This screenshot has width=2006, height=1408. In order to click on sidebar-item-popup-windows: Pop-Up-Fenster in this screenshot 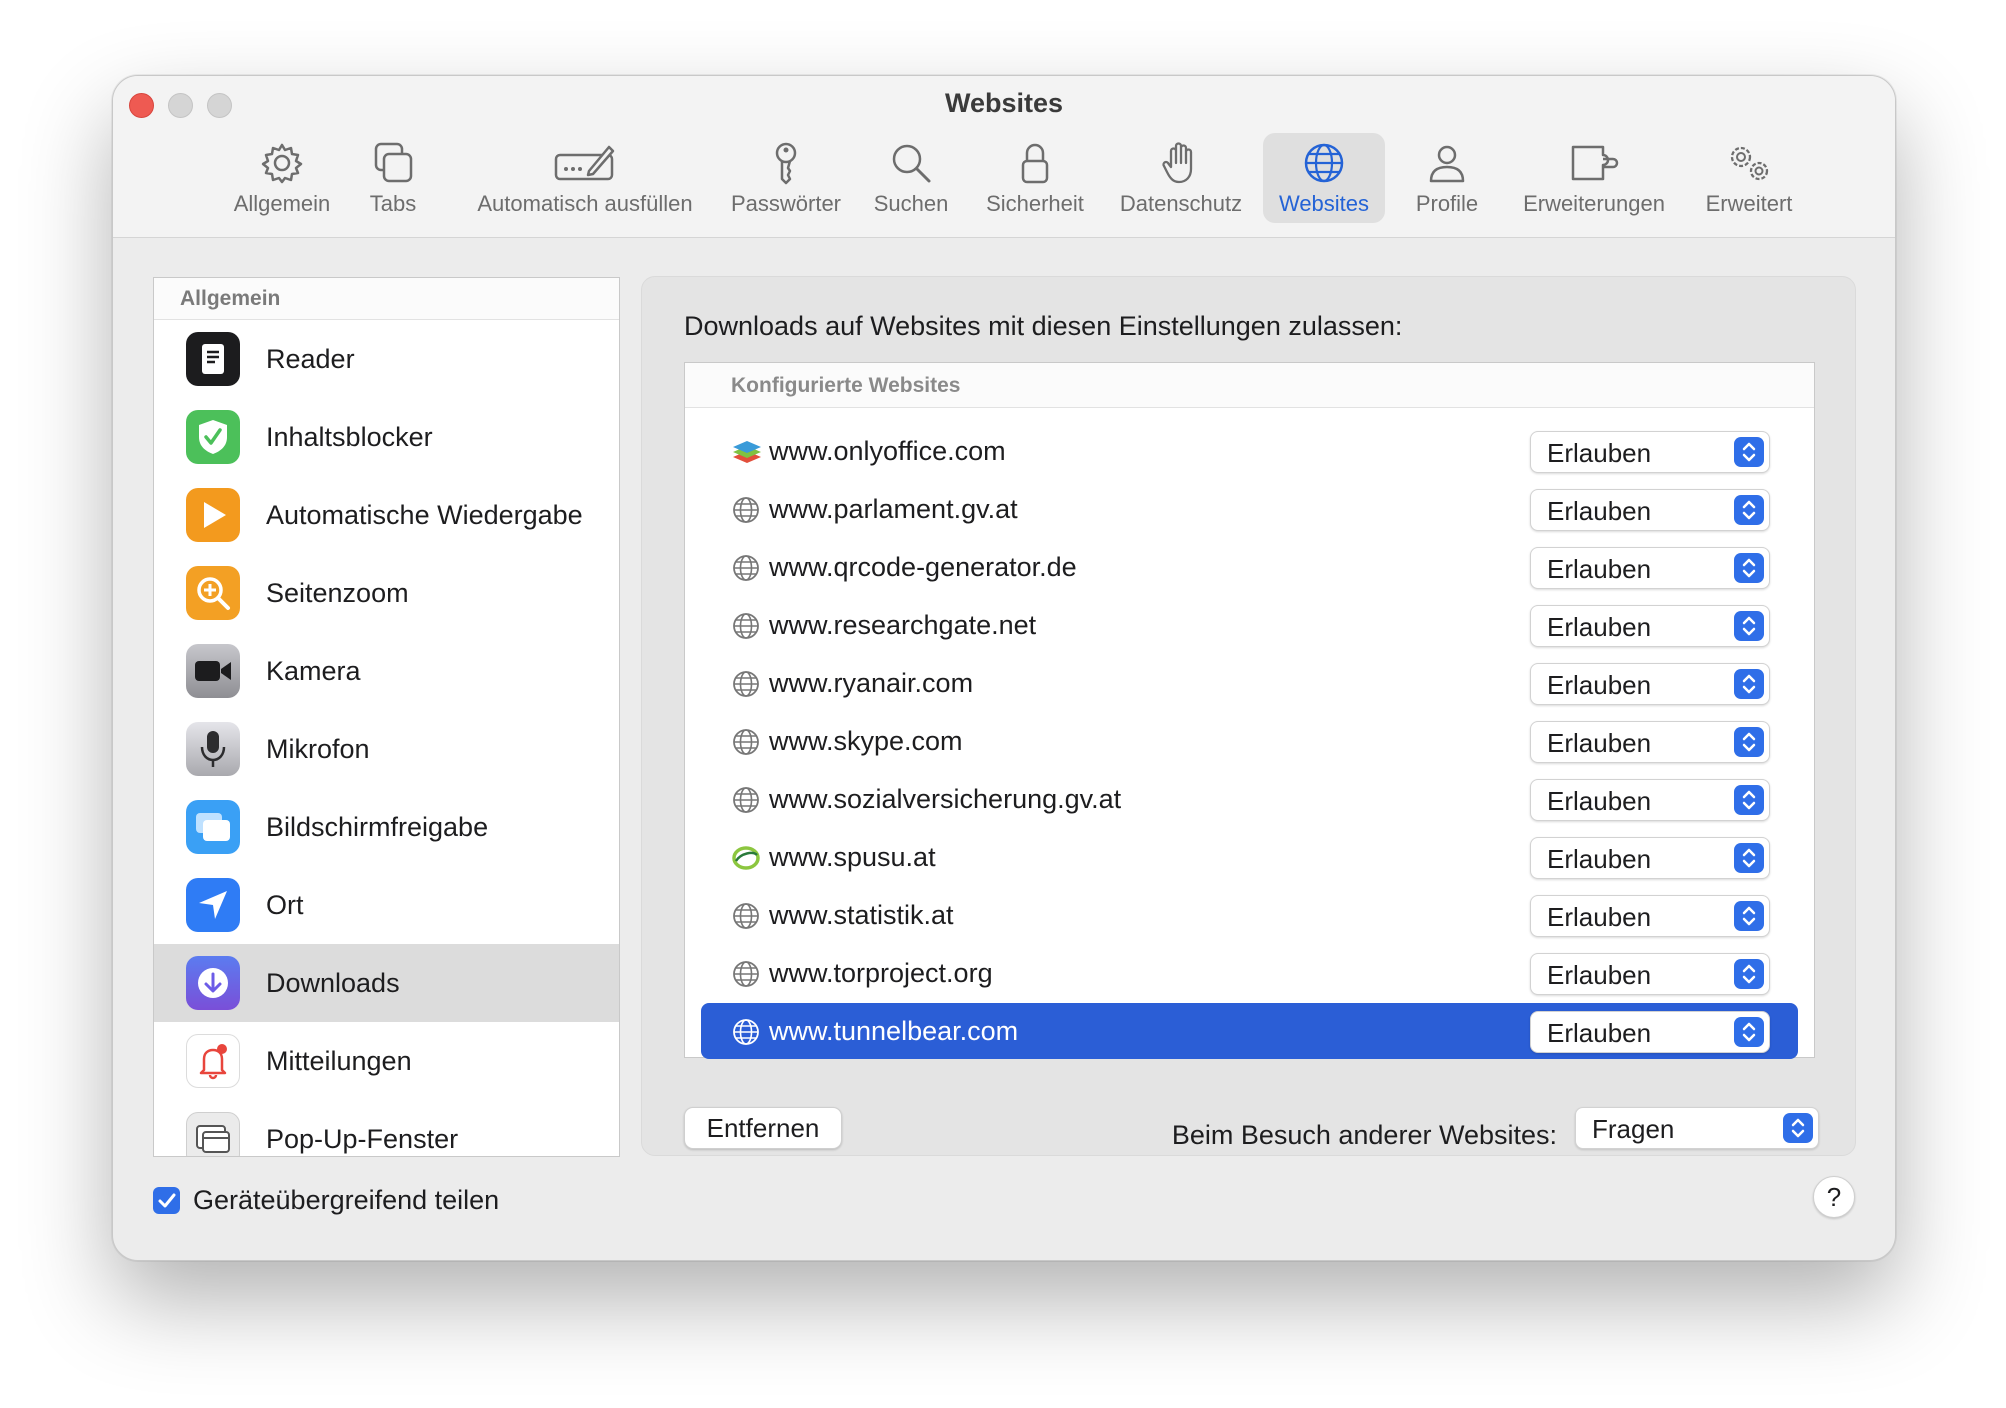, I will do `click(386, 1128)`.